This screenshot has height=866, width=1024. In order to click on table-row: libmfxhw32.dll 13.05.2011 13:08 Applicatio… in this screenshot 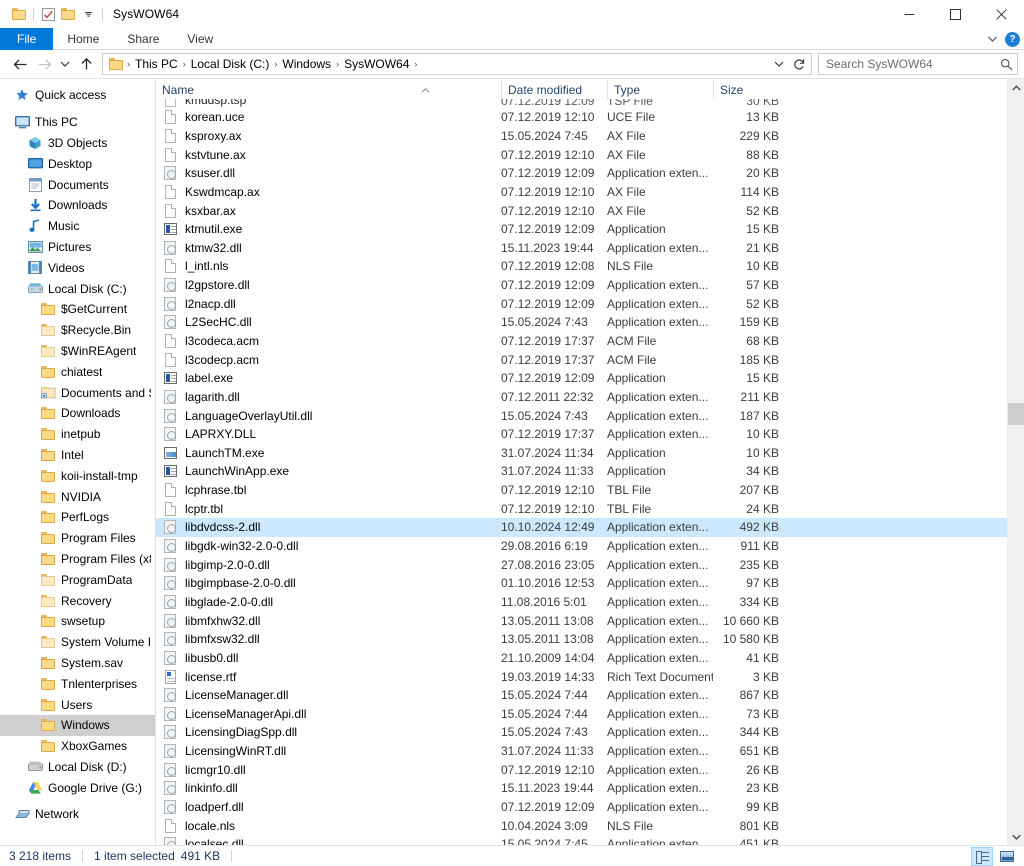, I will do `click(590, 620)`.